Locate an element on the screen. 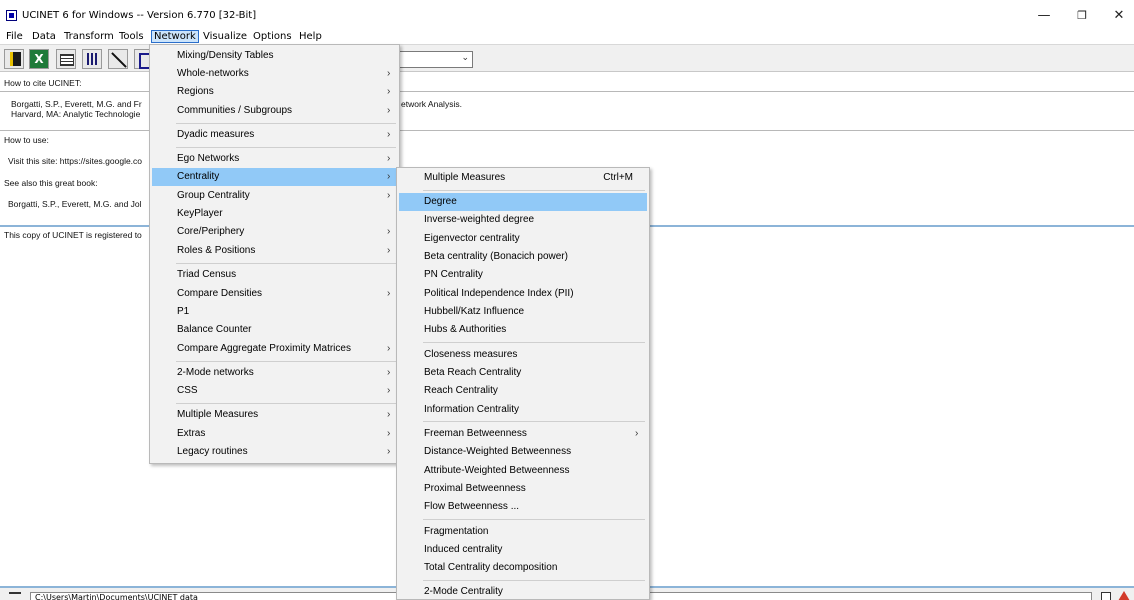 This screenshot has height=600, width=1134. menu-item-legacy-routines: Legacy routines › is located at coordinates (274, 452).